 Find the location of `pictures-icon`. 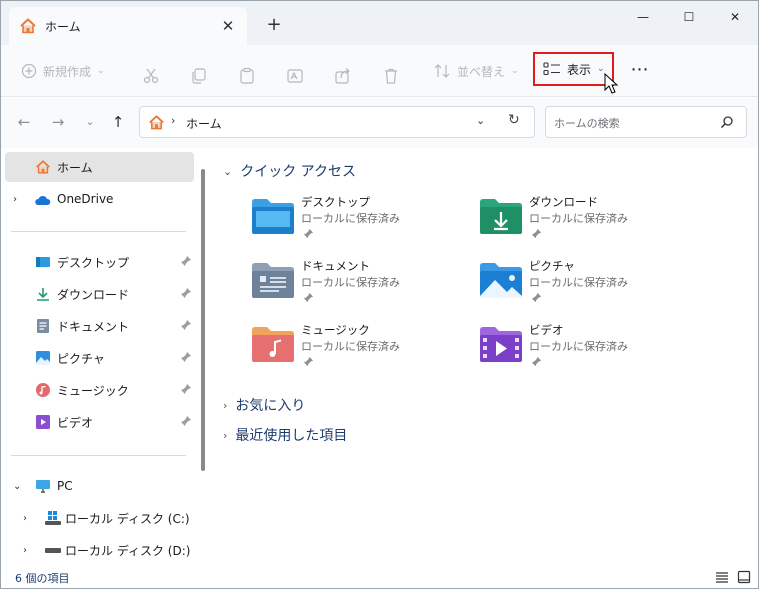

pictures-icon is located at coordinates (43, 358).